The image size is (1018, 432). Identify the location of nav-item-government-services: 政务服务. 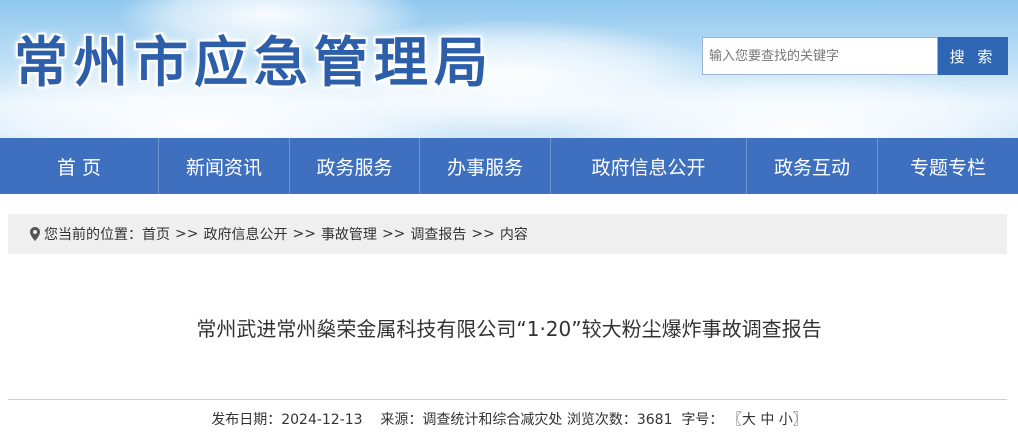
(355, 166).